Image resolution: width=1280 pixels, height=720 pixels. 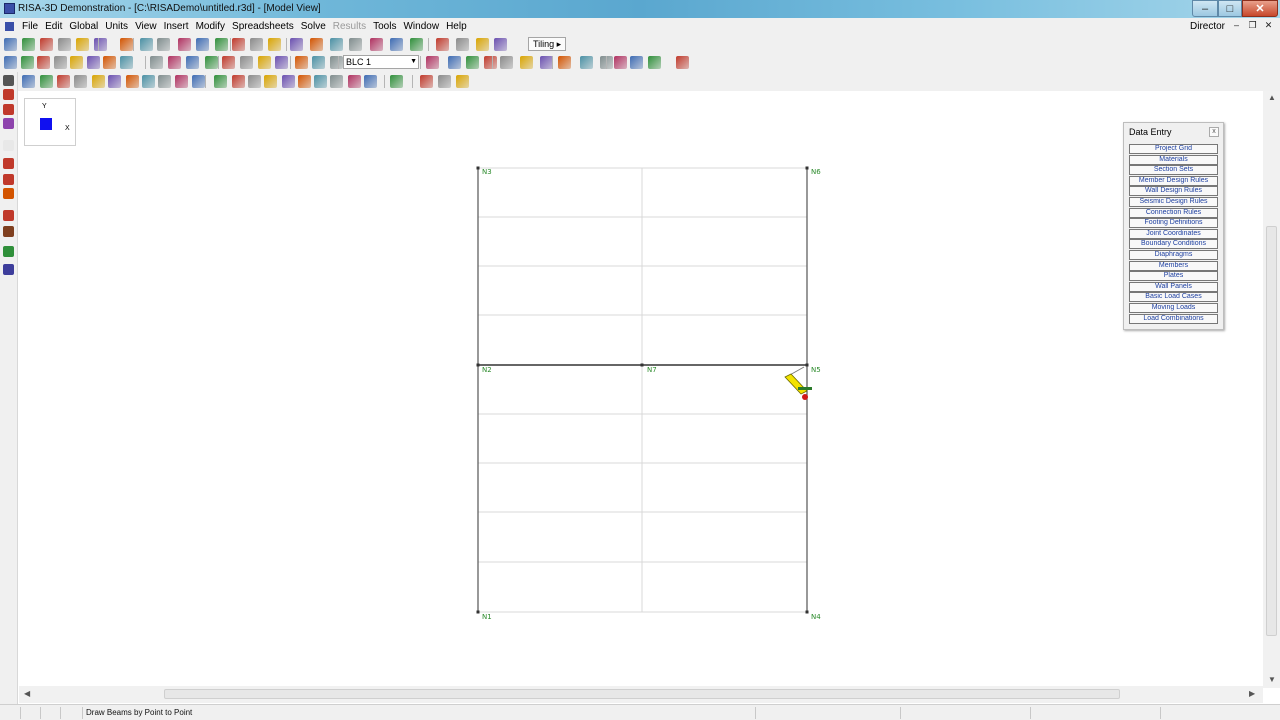 What do you see at coordinates (9, 26) in the screenshot?
I see `document-icon` at bounding box center [9, 26].